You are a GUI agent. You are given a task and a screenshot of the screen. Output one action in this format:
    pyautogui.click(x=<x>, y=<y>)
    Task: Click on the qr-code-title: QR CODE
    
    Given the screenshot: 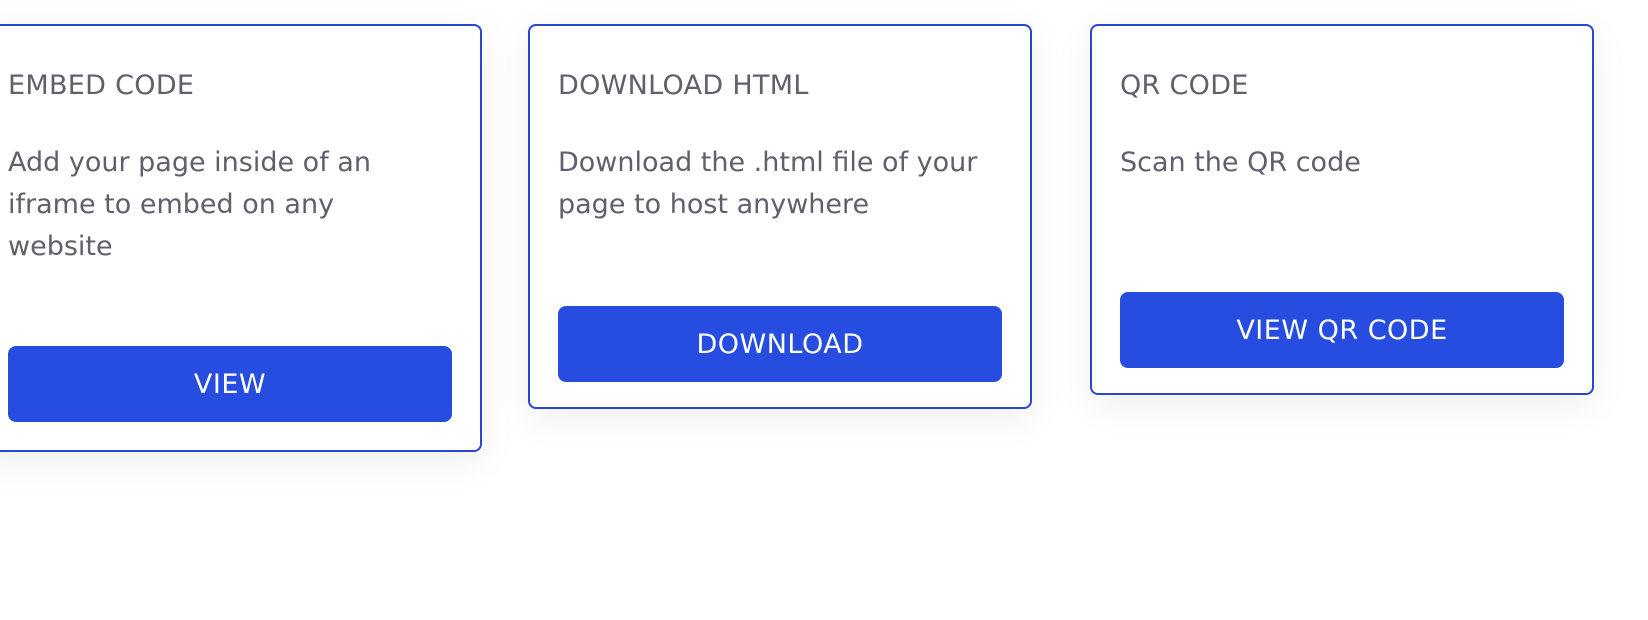 What is the action you would take?
    pyautogui.click(x=1184, y=85)
    